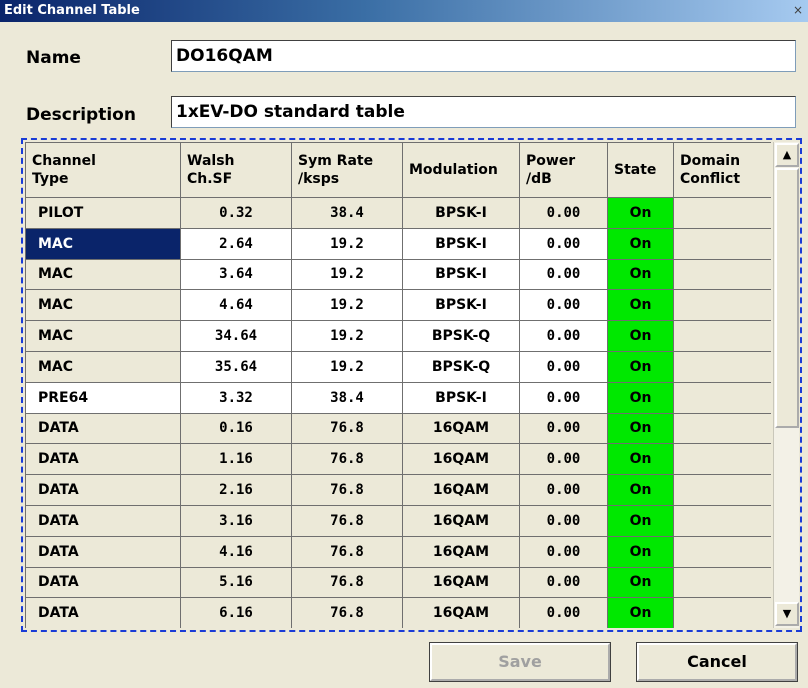 The image size is (808, 688). Describe the element at coordinates (236, 551) in the screenshot. I see `walsh-cell: 4.16` at that location.